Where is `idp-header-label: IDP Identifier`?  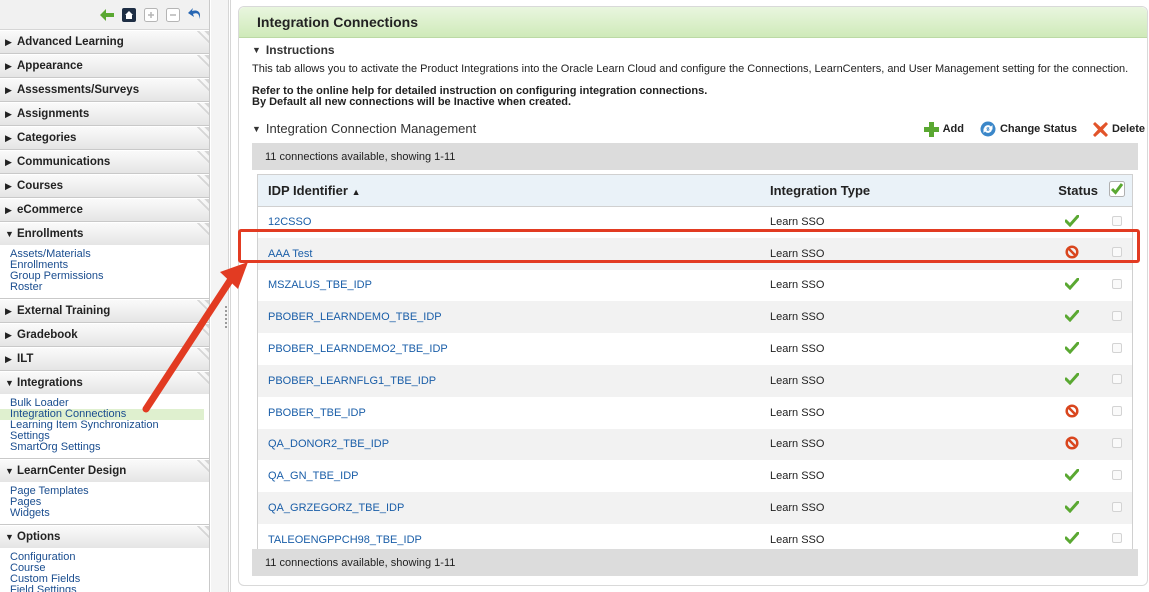 idp-header-label: IDP Identifier is located at coordinates (308, 190).